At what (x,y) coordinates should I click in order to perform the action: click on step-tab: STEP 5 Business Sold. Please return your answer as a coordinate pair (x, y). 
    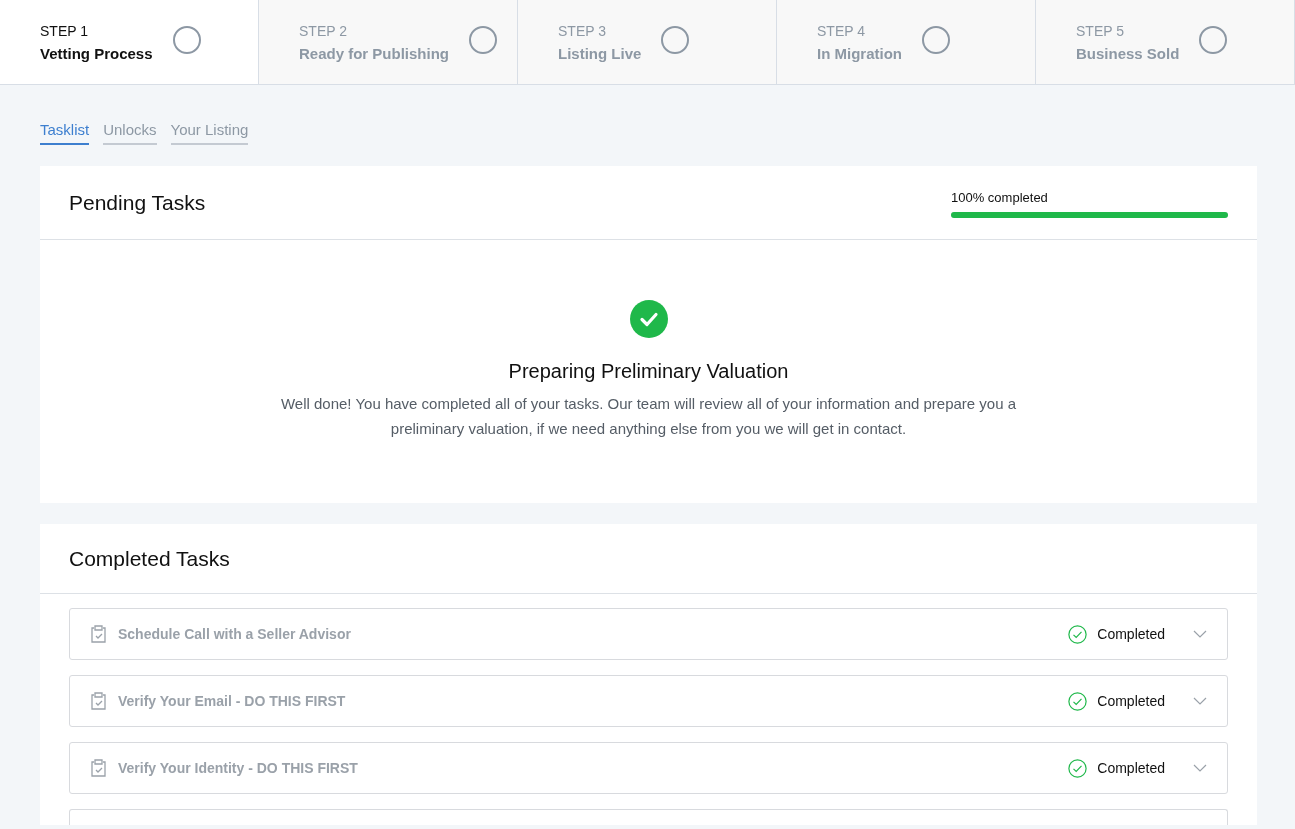
    Looking at the image, I should click on (1165, 42).